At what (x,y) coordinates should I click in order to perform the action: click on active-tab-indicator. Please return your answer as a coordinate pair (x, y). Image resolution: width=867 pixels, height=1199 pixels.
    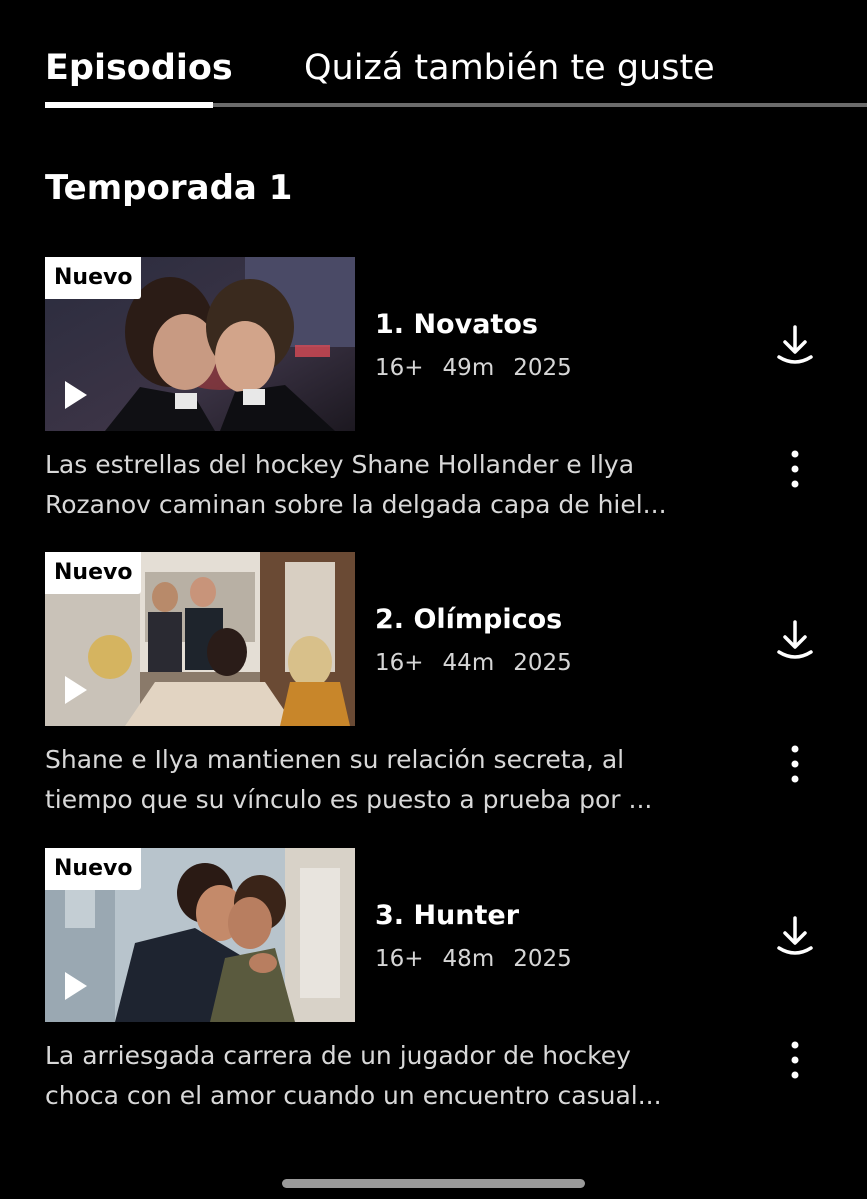
    Looking at the image, I should click on (129, 105).